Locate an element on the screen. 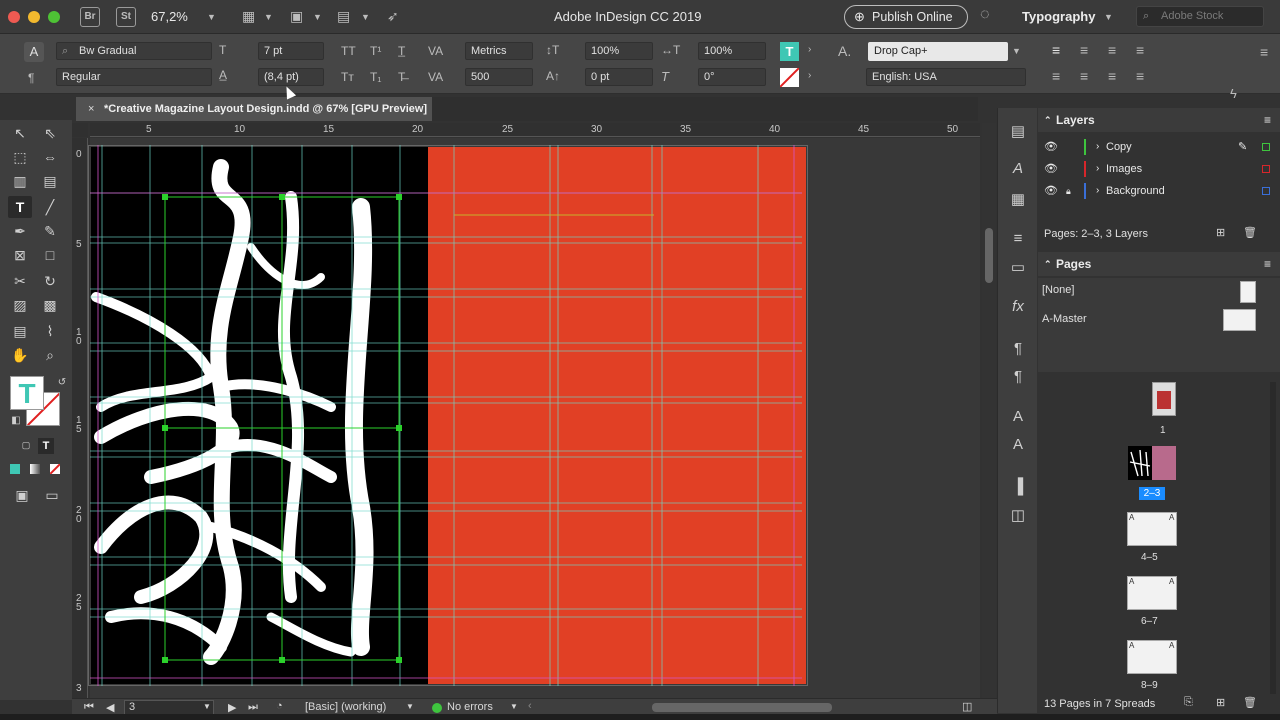 This screenshot has height=720, width=1280. subscript-button: T₁ is located at coordinates (375, 77).